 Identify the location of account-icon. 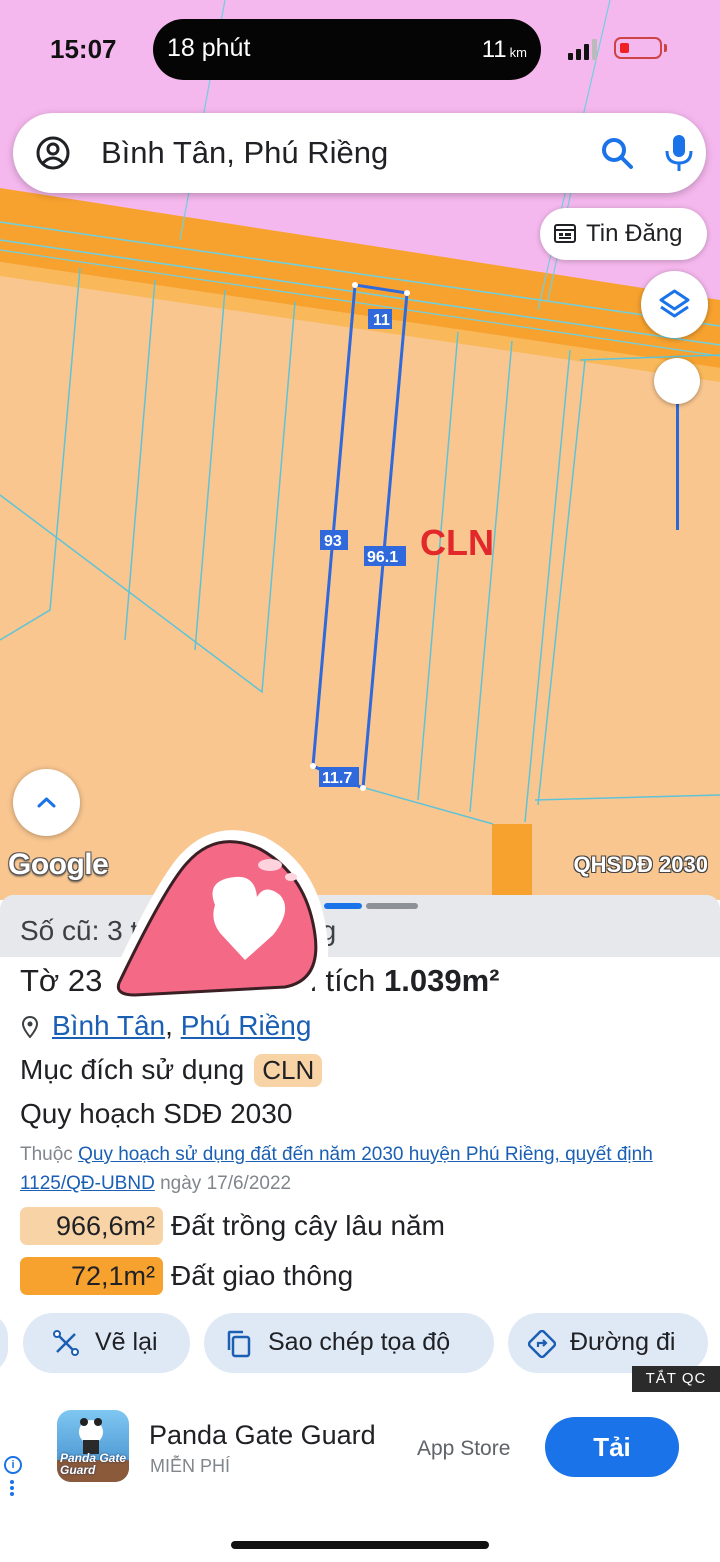
(53, 153).